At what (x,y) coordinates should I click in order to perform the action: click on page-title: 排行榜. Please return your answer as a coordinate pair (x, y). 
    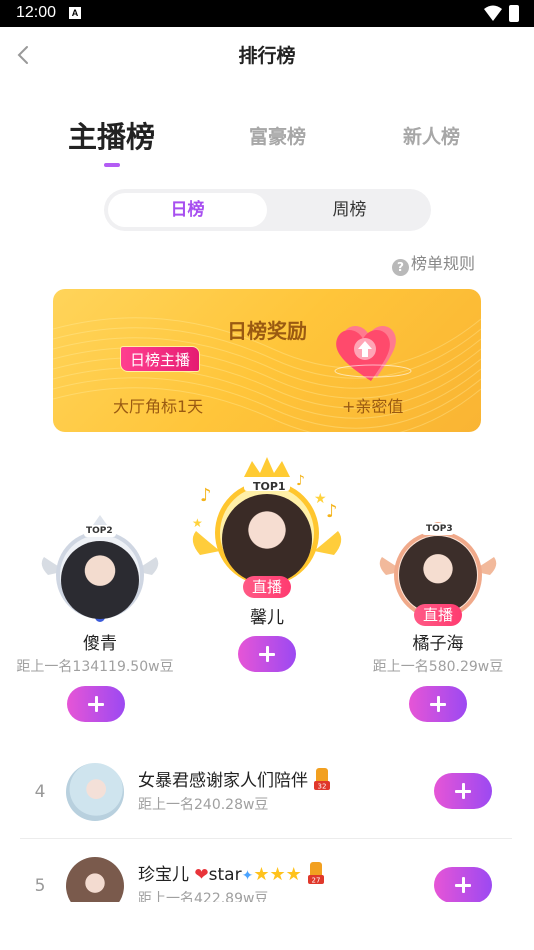
    Looking at the image, I should click on (267, 56).